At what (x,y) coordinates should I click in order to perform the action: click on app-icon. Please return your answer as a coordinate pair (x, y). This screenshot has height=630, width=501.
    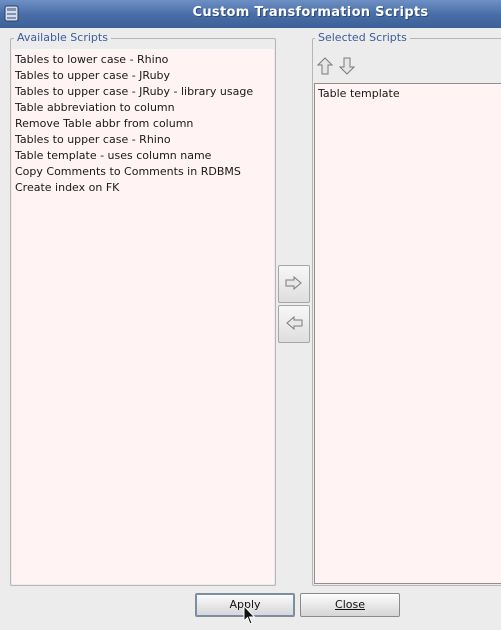
    Looking at the image, I should click on (12, 13).